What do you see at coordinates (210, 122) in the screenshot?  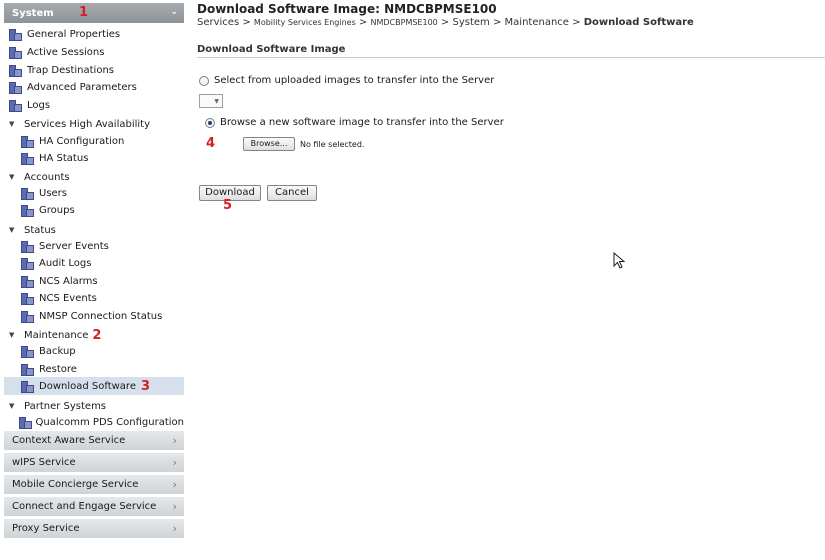 I see `radio-browse-new` at bounding box center [210, 122].